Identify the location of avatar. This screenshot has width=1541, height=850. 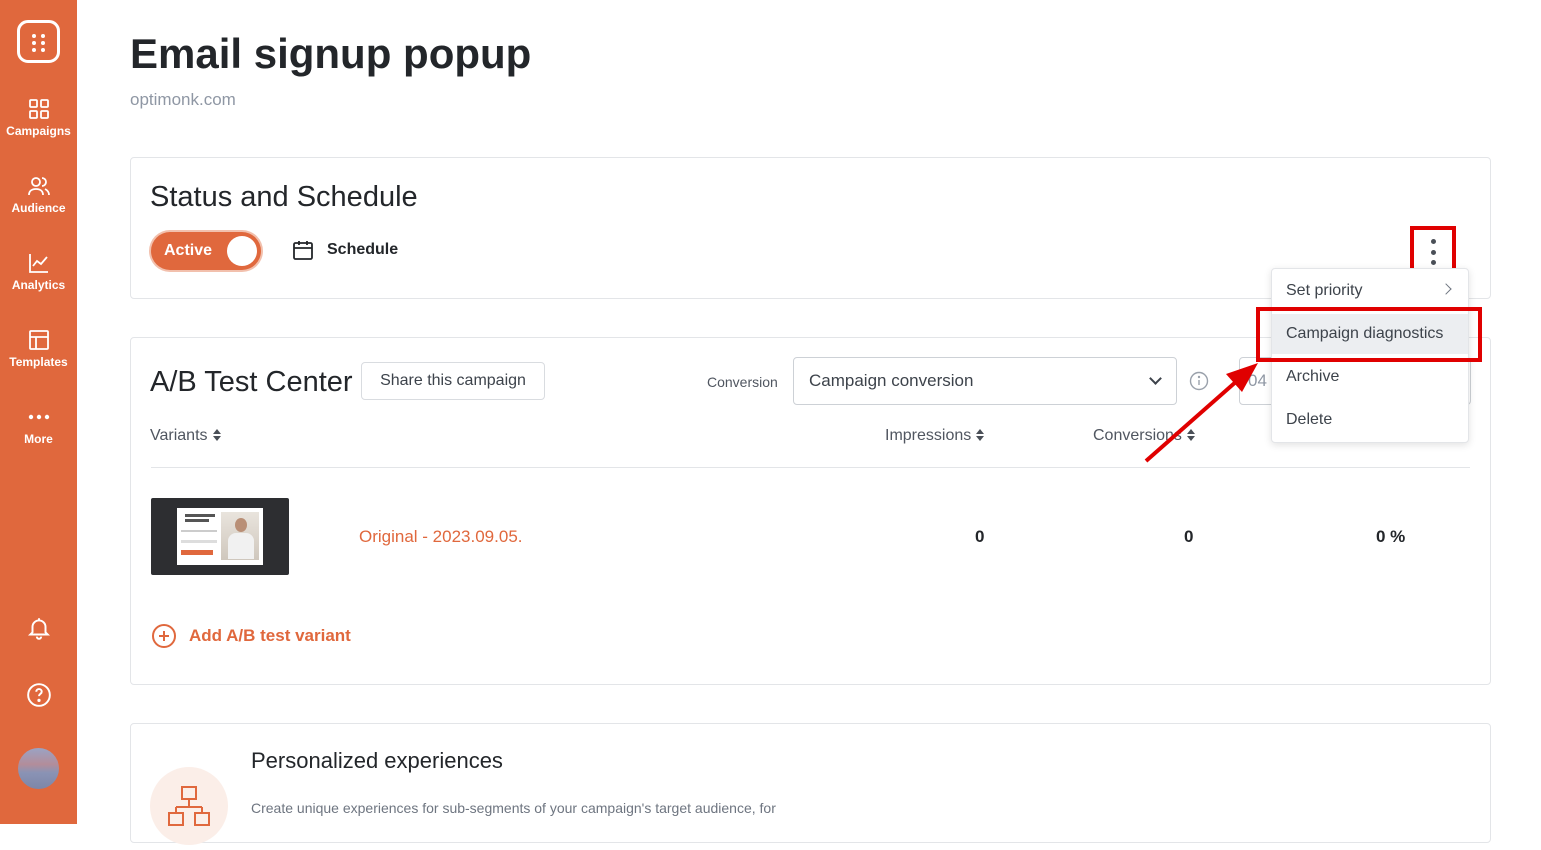
(38, 768).